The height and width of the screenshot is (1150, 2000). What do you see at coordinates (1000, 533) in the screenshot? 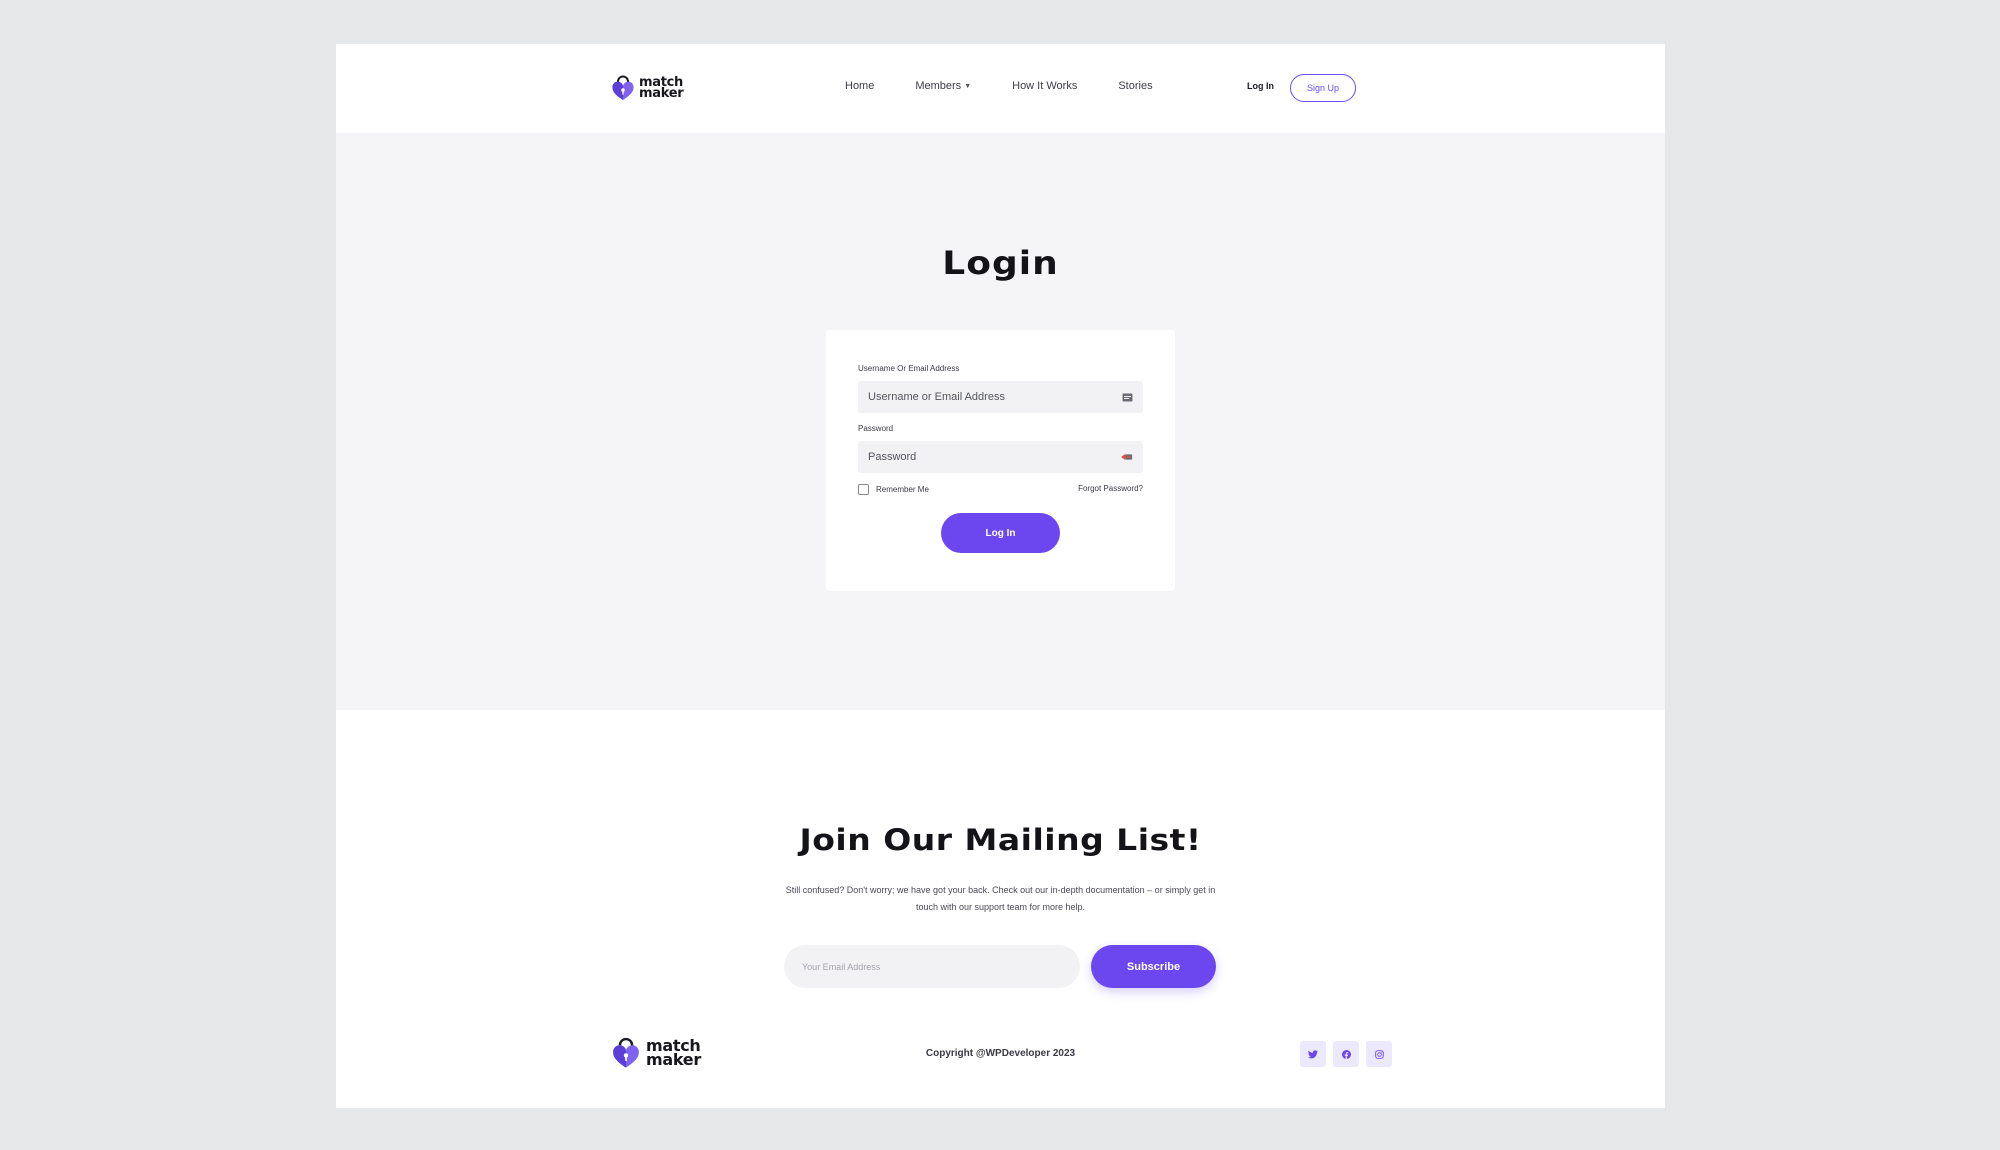
I see `login-submit-button: Log In` at bounding box center [1000, 533].